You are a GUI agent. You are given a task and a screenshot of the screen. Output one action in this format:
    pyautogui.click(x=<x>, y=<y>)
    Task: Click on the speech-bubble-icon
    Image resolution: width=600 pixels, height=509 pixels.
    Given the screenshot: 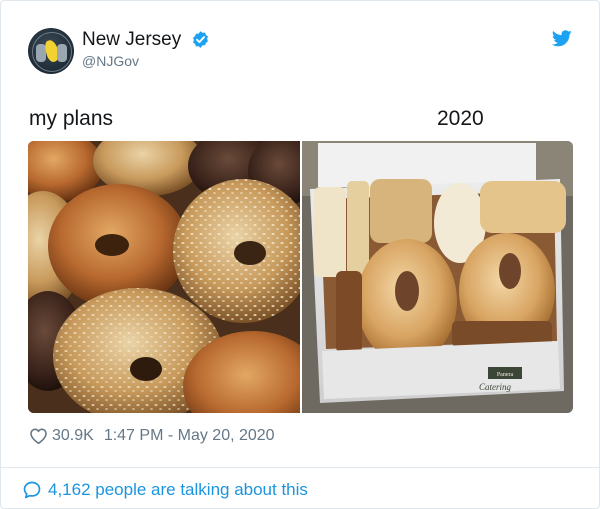 What is the action you would take?
    pyautogui.click(x=32, y=490)
    